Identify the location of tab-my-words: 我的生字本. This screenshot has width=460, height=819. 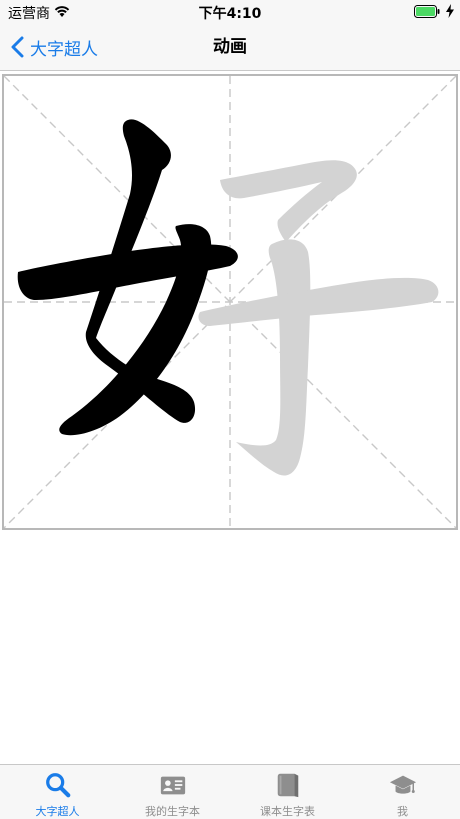
(172, 792).